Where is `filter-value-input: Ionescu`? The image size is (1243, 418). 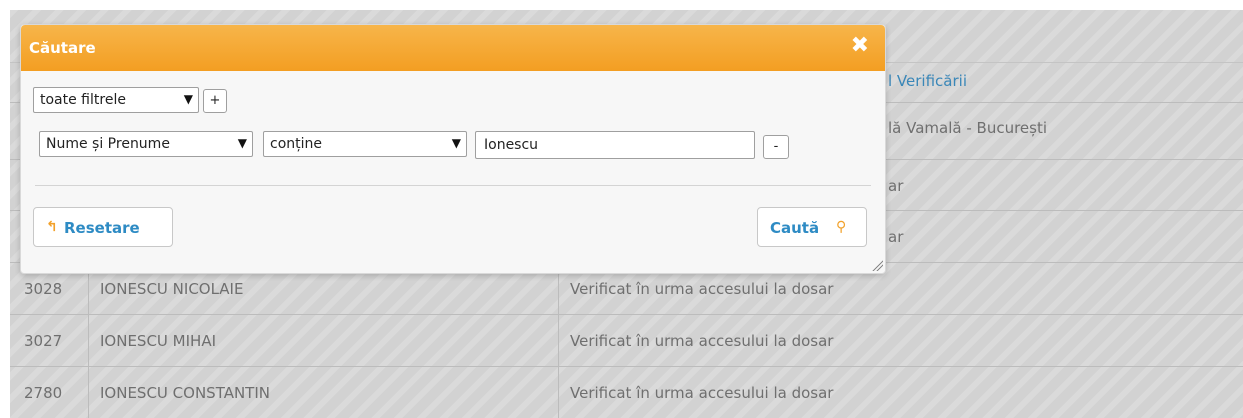 filter-value-input: Ionescu is located at coordinates (615, 145).